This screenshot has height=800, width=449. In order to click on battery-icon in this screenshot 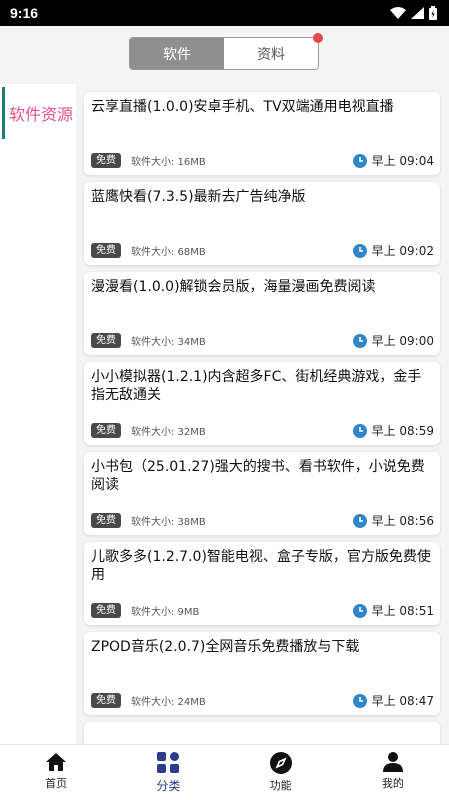, I will do `click(433, 13)`.